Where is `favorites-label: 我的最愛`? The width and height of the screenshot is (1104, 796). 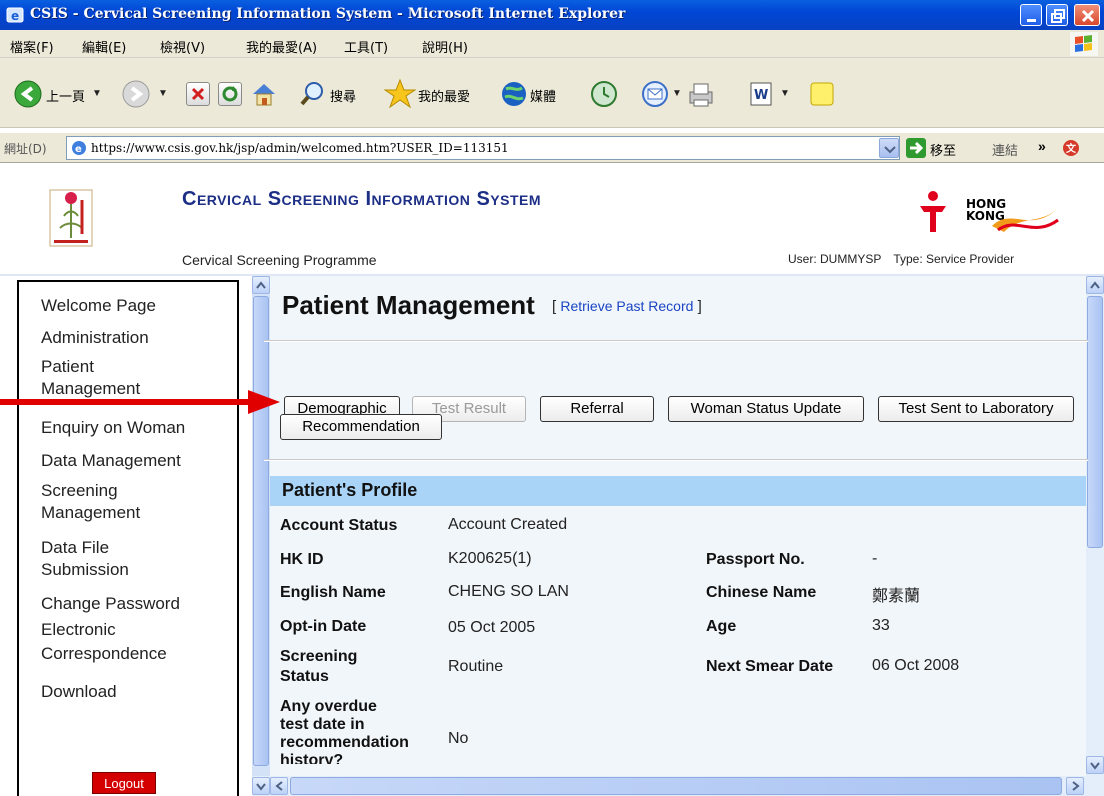
favorites-label: 我的最愛 is located at coordinates (444, 95).